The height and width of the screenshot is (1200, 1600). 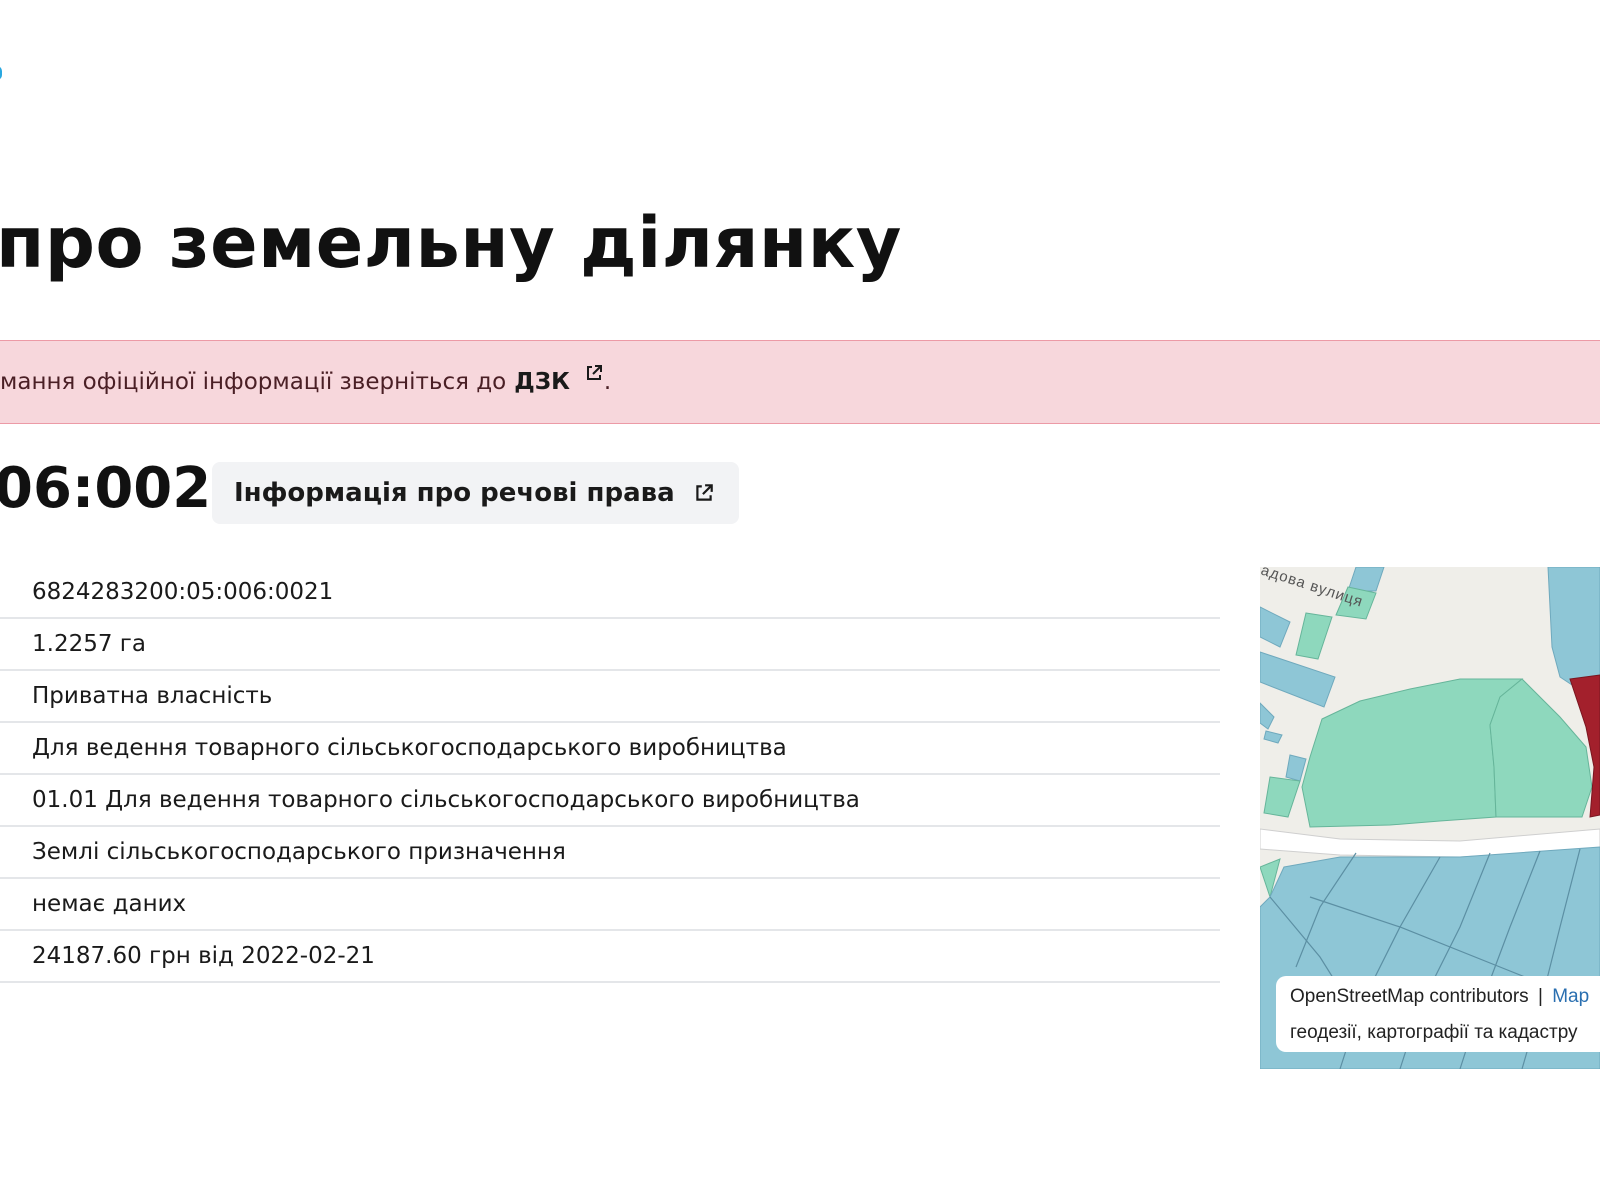 I want to click on dzk-link-label: ДЗК, so click(x=542, y=382).